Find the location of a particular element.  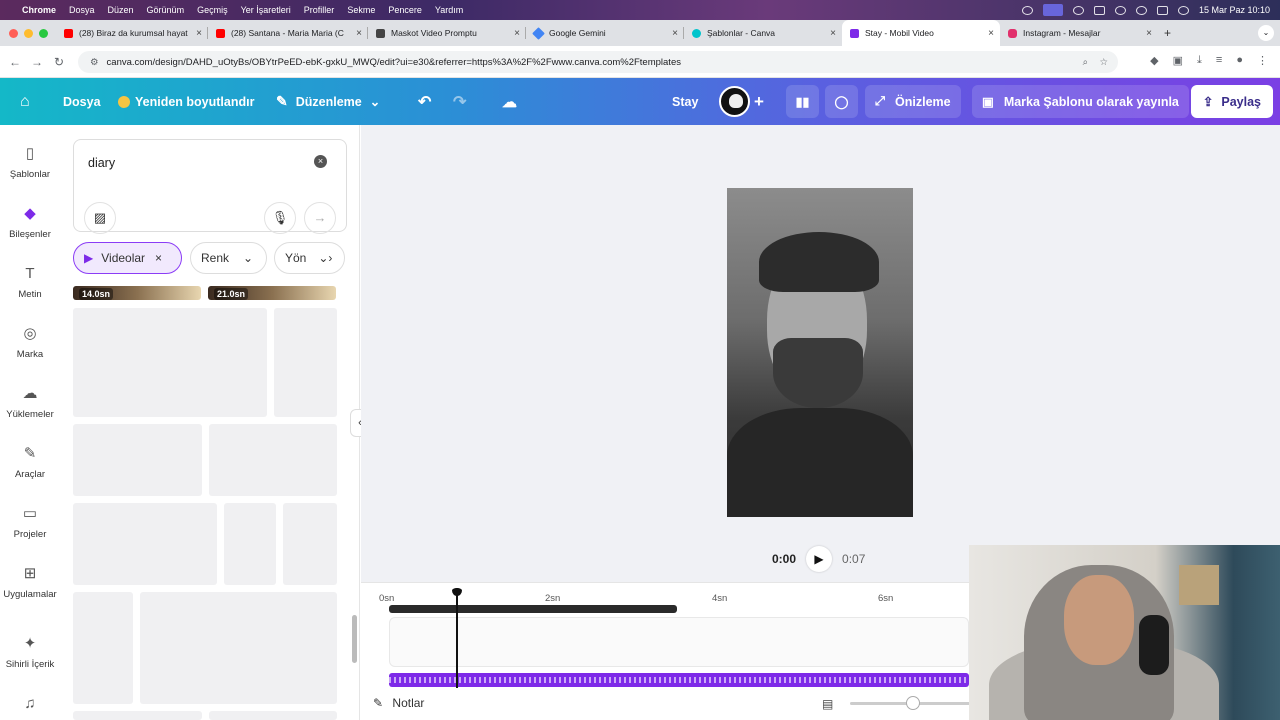

rail-magic: ✦ Sihirli İçerik is located at coordinates (30, 652).